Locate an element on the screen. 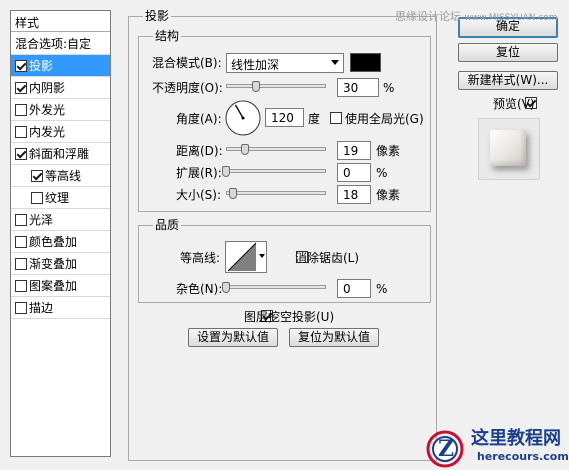  style-item: 颜色叠加 is located at coordinates (60, 242).